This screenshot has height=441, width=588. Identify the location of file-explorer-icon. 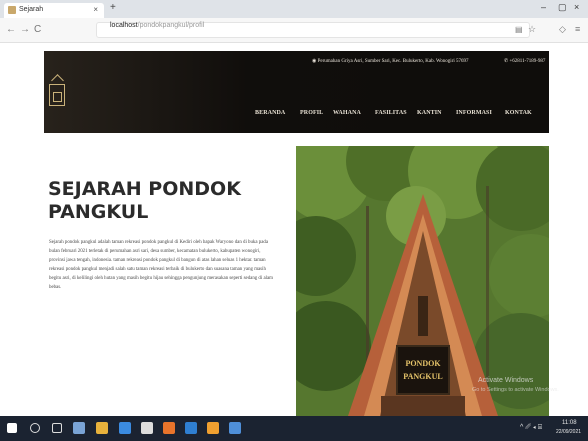
(102, 428).